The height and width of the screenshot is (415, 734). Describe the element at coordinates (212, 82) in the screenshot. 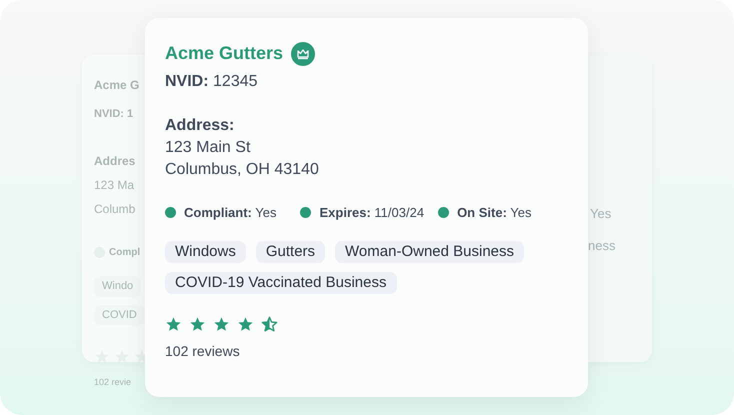

I see `nvid-text: NVID: 12345` at that location.